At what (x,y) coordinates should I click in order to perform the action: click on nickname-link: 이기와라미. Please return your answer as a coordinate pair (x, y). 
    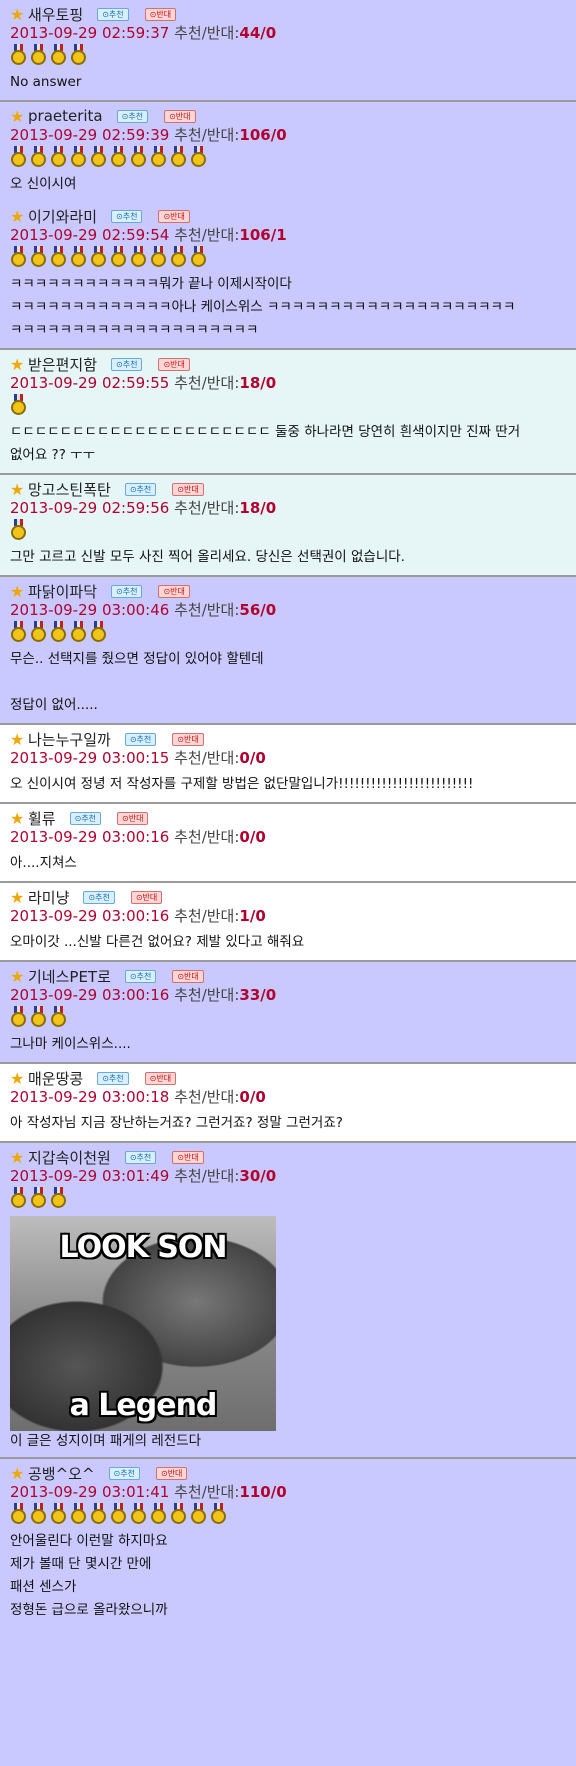
    Looking at the image, I should click on (62, 216).